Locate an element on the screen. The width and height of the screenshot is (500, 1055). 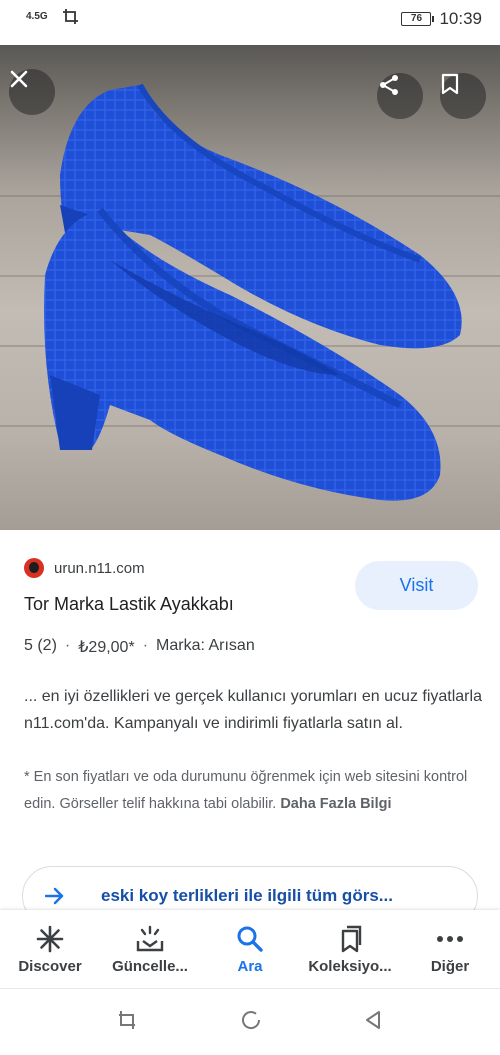
brand: Marka: Arısan is located at coordinates (205, 645).